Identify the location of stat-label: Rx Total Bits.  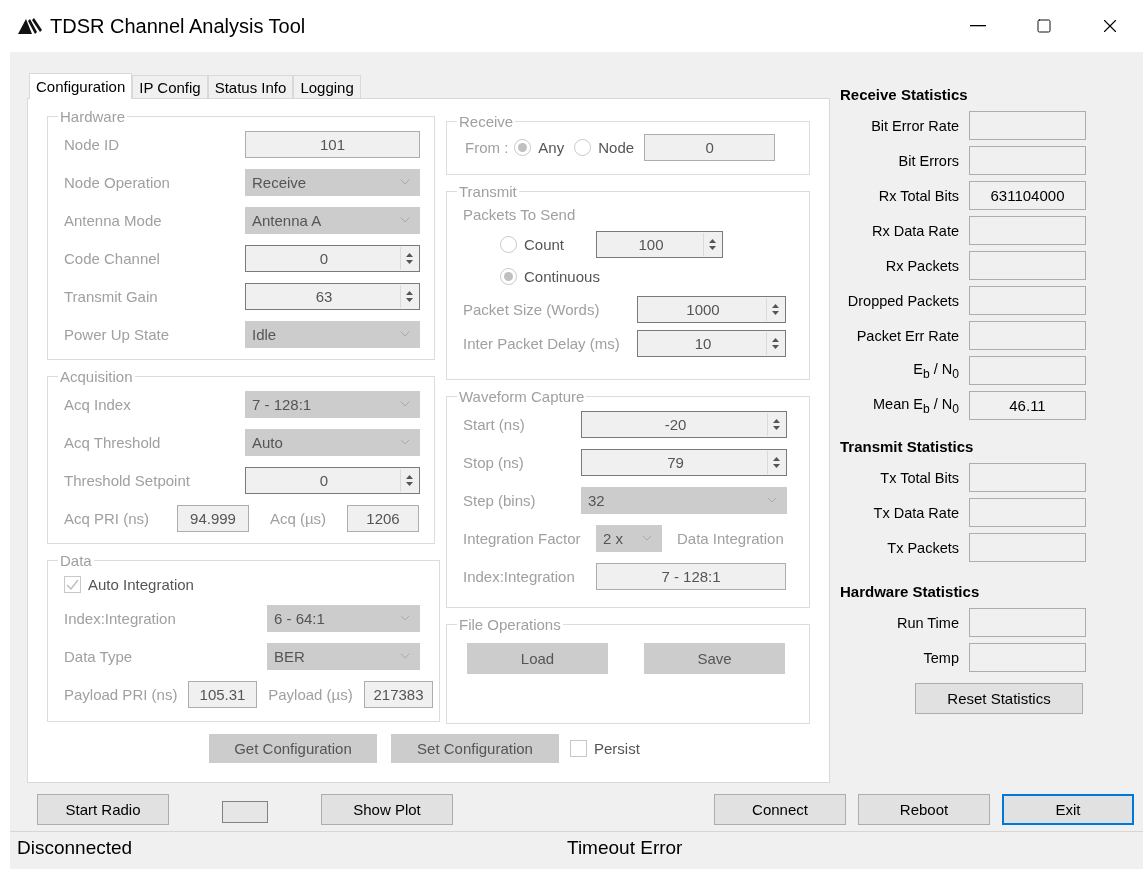
(918, 195).